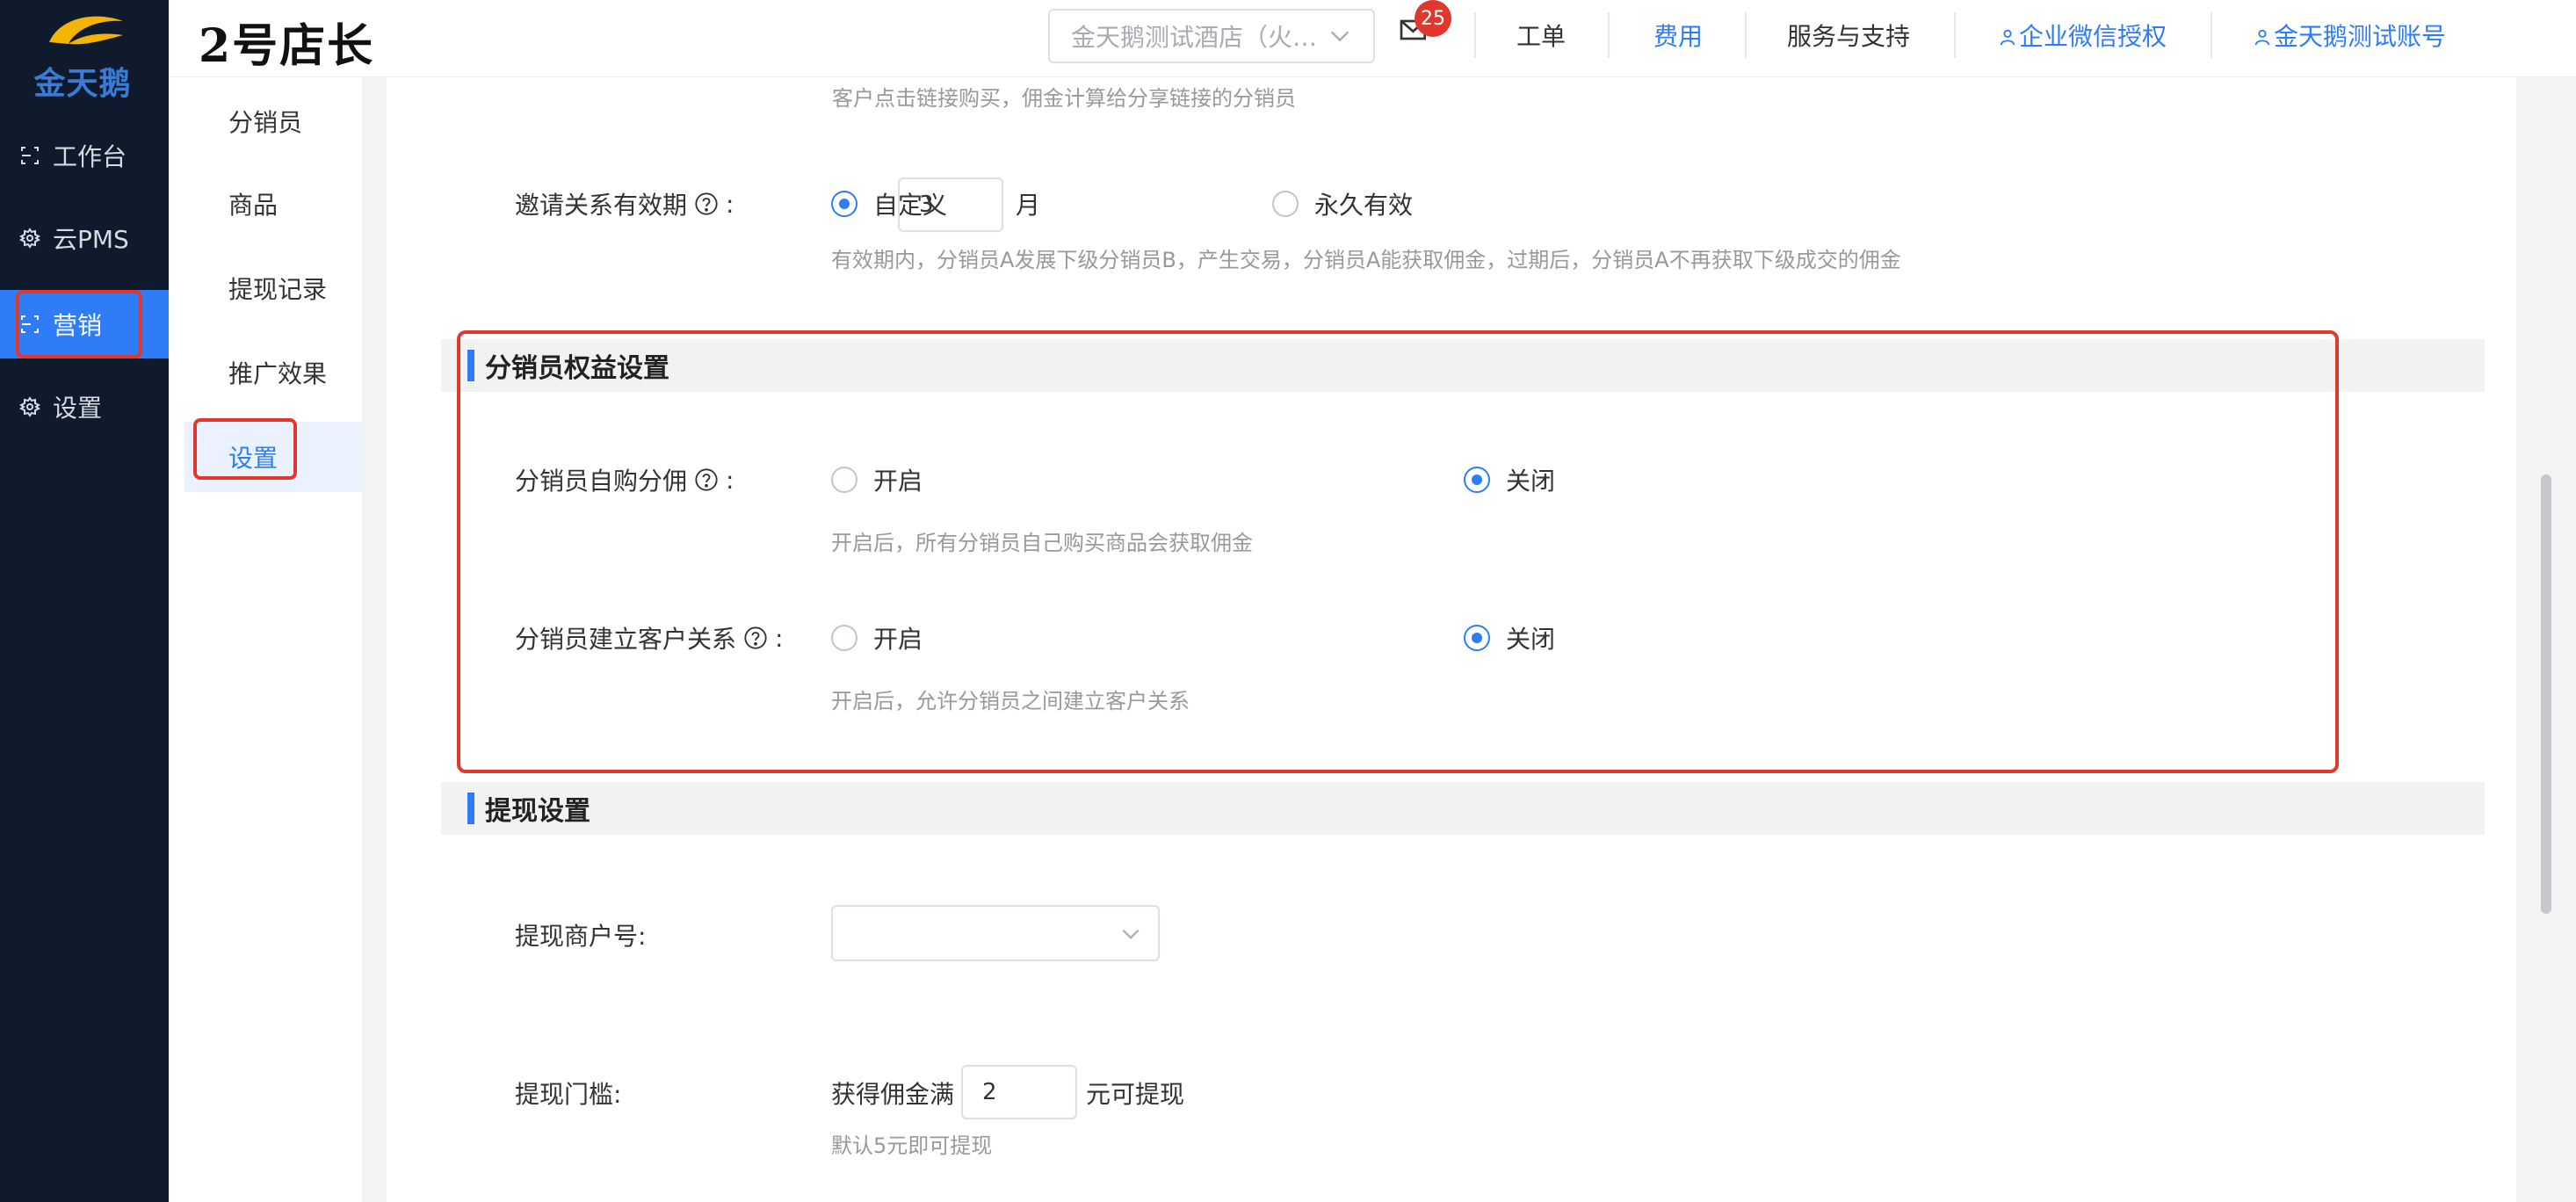 The image size is (2576, 1202). What do you see at coordinates (90, 156) in the screenshot?
I see `sidebar-item-label: 工作台` at bounding box center [90, 156].